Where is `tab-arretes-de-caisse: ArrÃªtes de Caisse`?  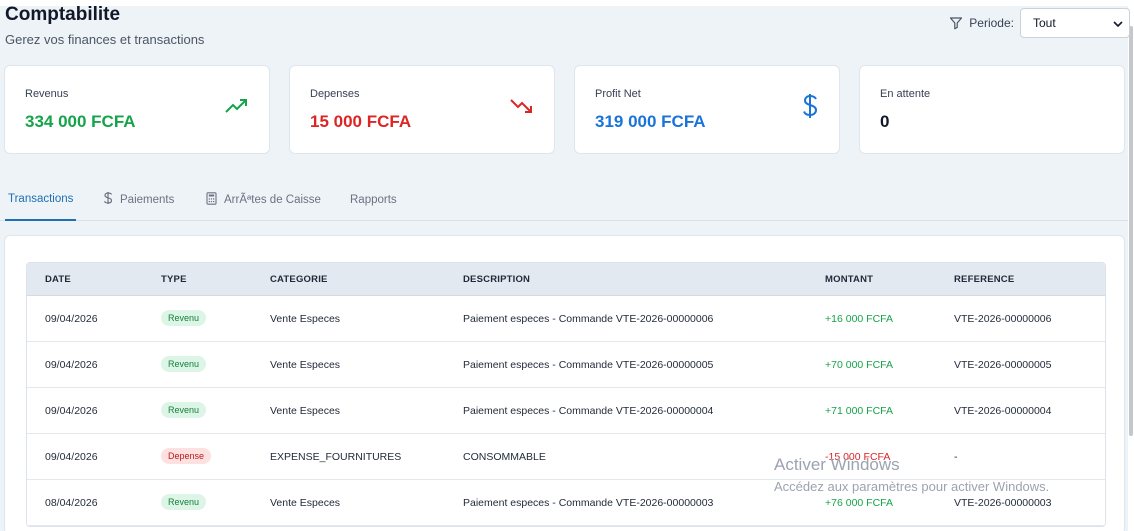
tab-arretes-de-caisse: ArrÃªtes de Caisse is located at coordinates (263, 199).